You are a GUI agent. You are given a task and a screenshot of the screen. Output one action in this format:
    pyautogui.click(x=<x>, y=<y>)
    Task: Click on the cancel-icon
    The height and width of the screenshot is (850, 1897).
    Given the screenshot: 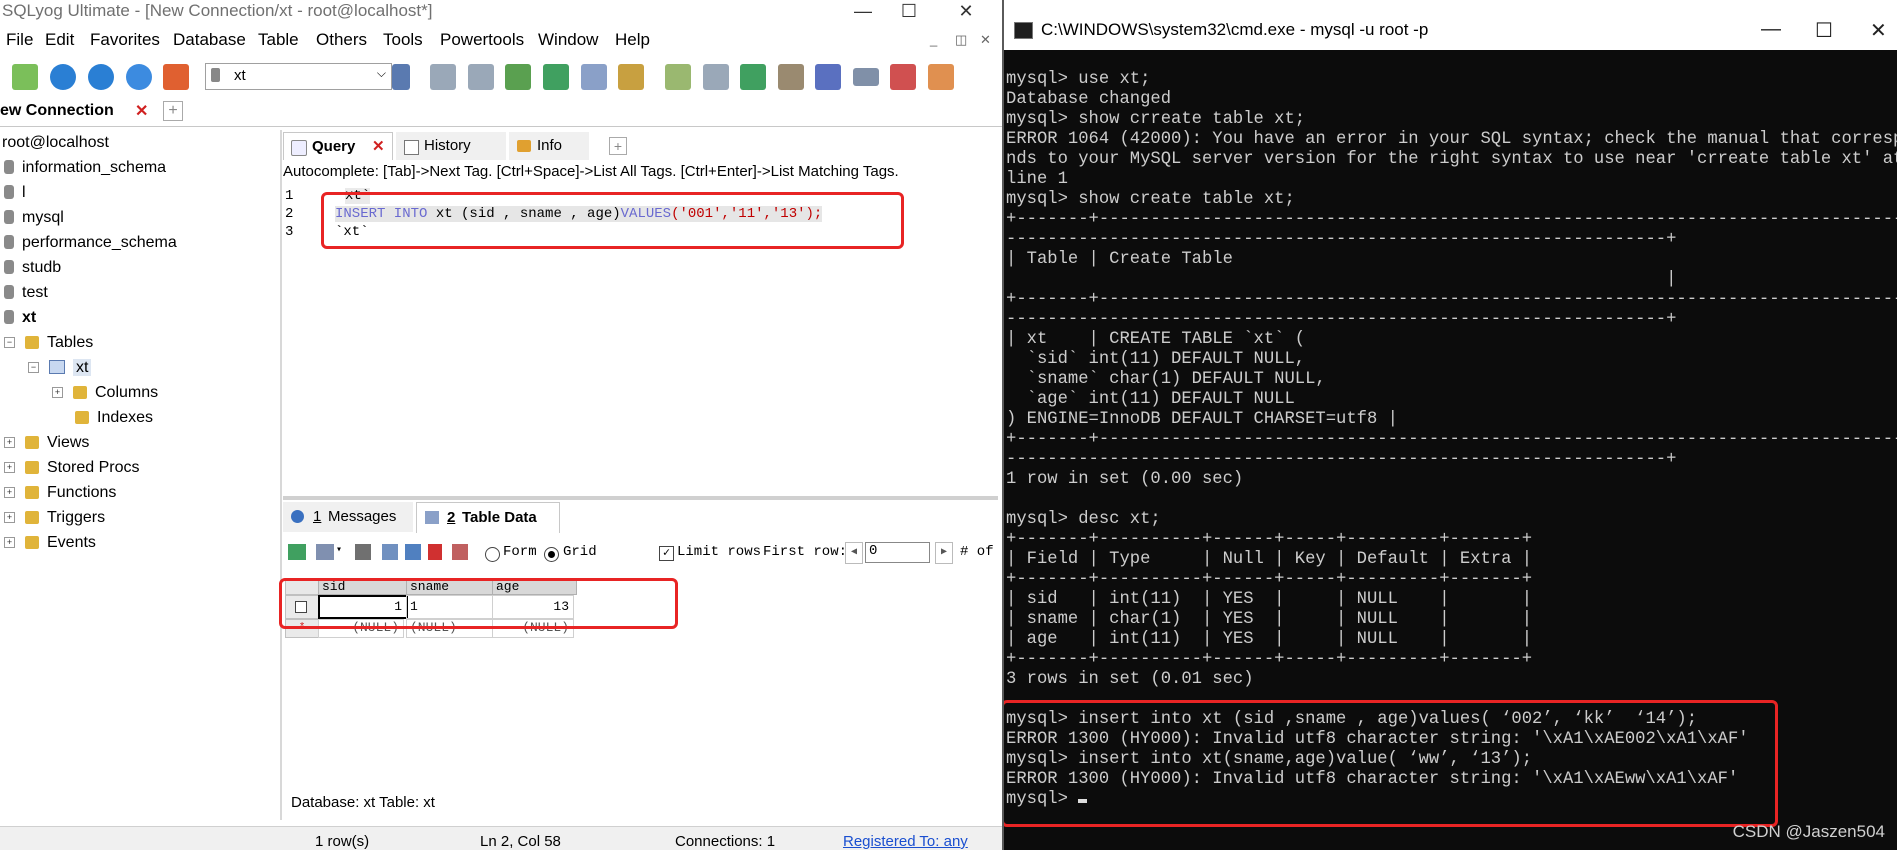 What is the action you would take?
    pyautogui.click(x=460, y=552)
    